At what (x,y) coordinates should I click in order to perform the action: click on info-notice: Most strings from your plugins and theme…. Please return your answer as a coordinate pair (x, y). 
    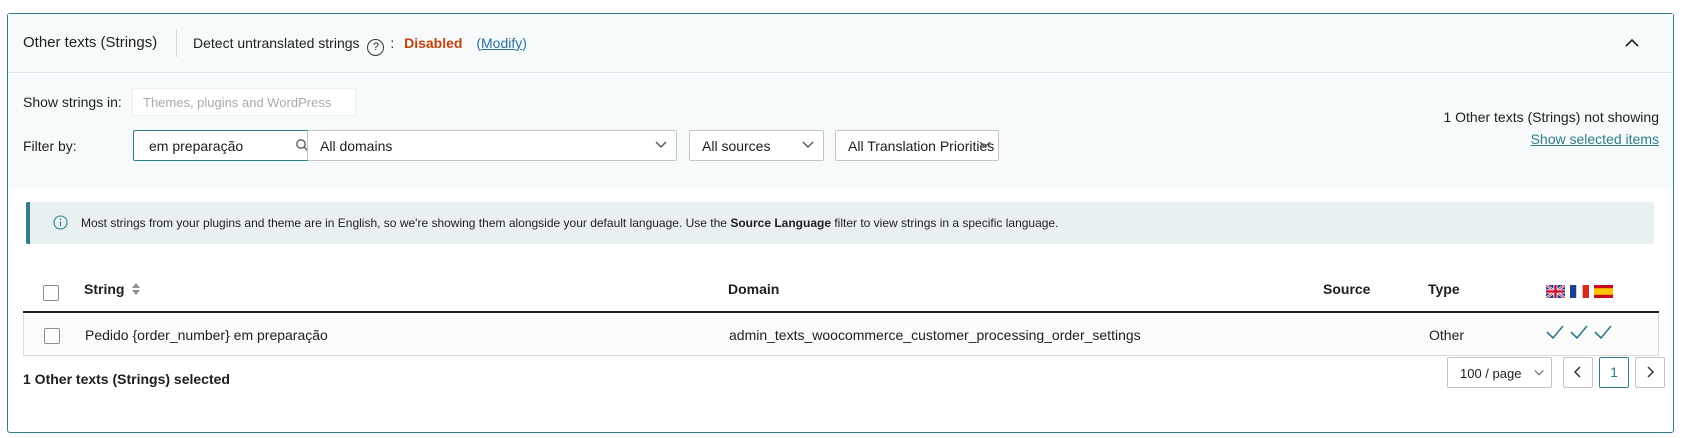
    Looking at the image, I should click on (840, 223).